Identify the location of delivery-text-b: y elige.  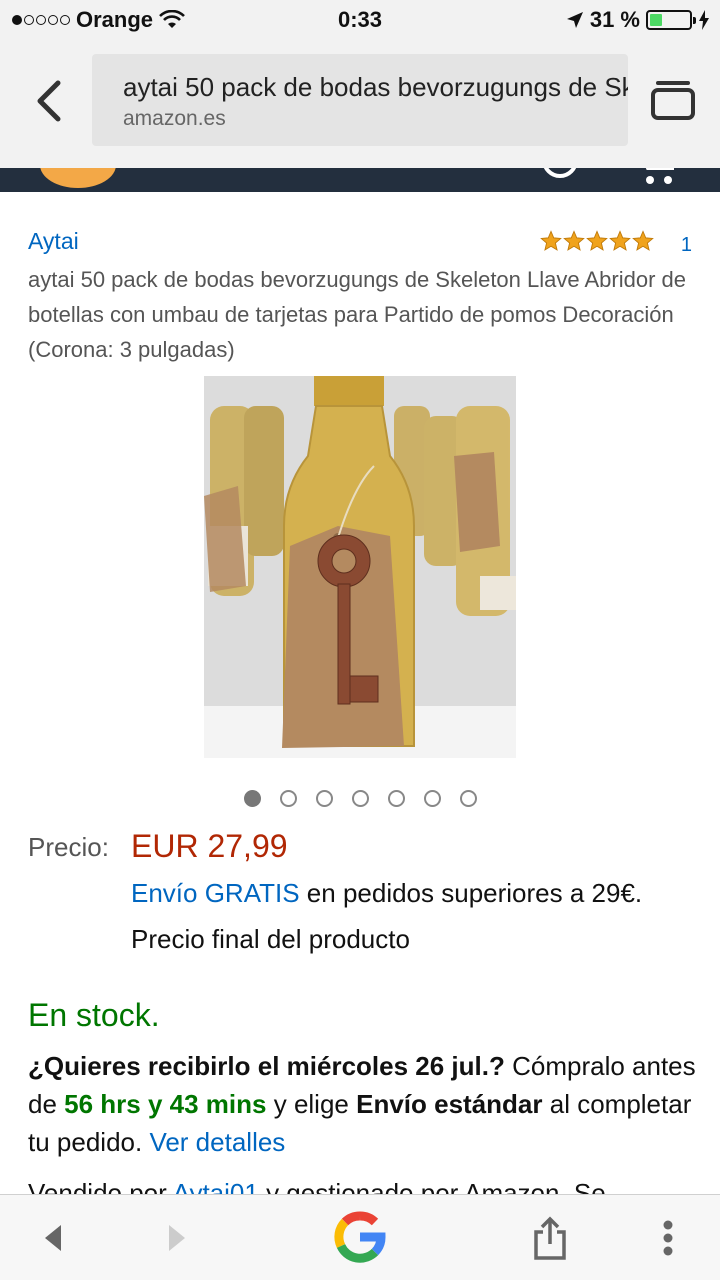
(311, 1104).